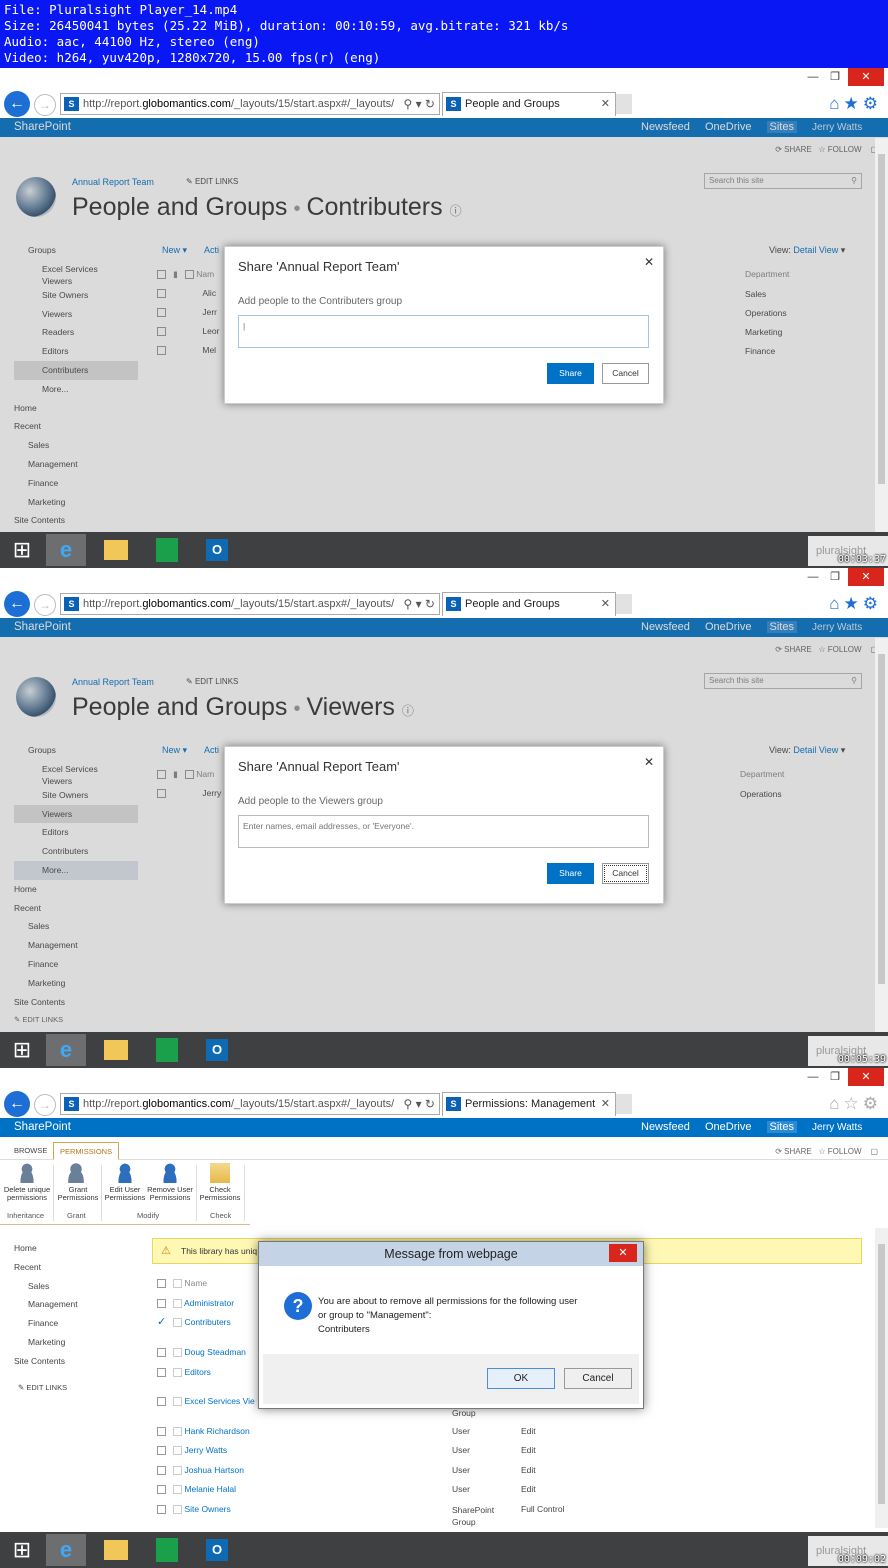 The width and height of the screenshot is (888, 1568). Describe the element at coordinates (203, 1431) in the screenshot. I see `table-row: Hank Richardson` at that location.